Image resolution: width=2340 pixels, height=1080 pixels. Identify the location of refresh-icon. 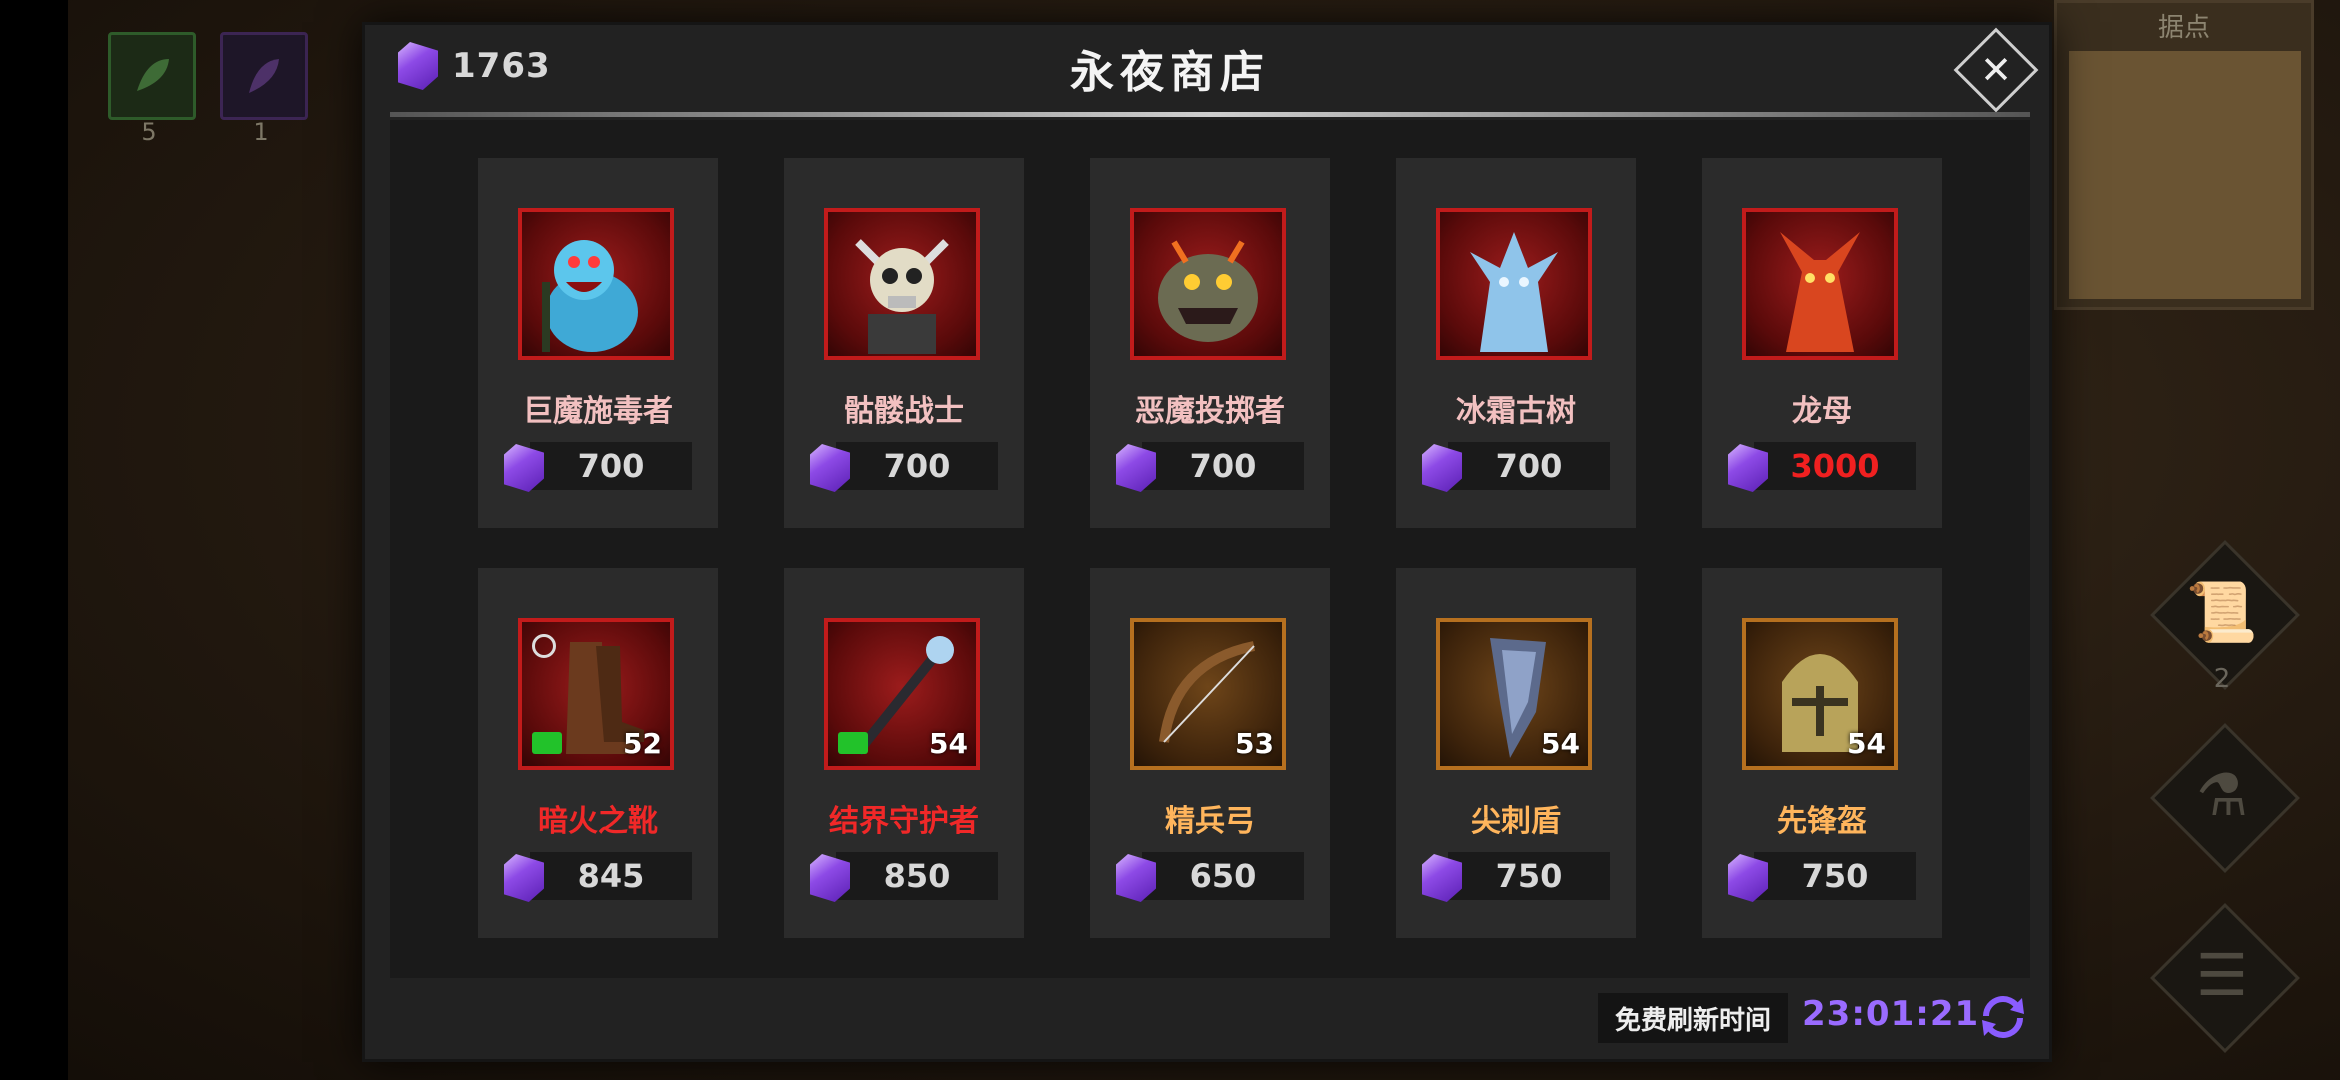
(2003, 1017).